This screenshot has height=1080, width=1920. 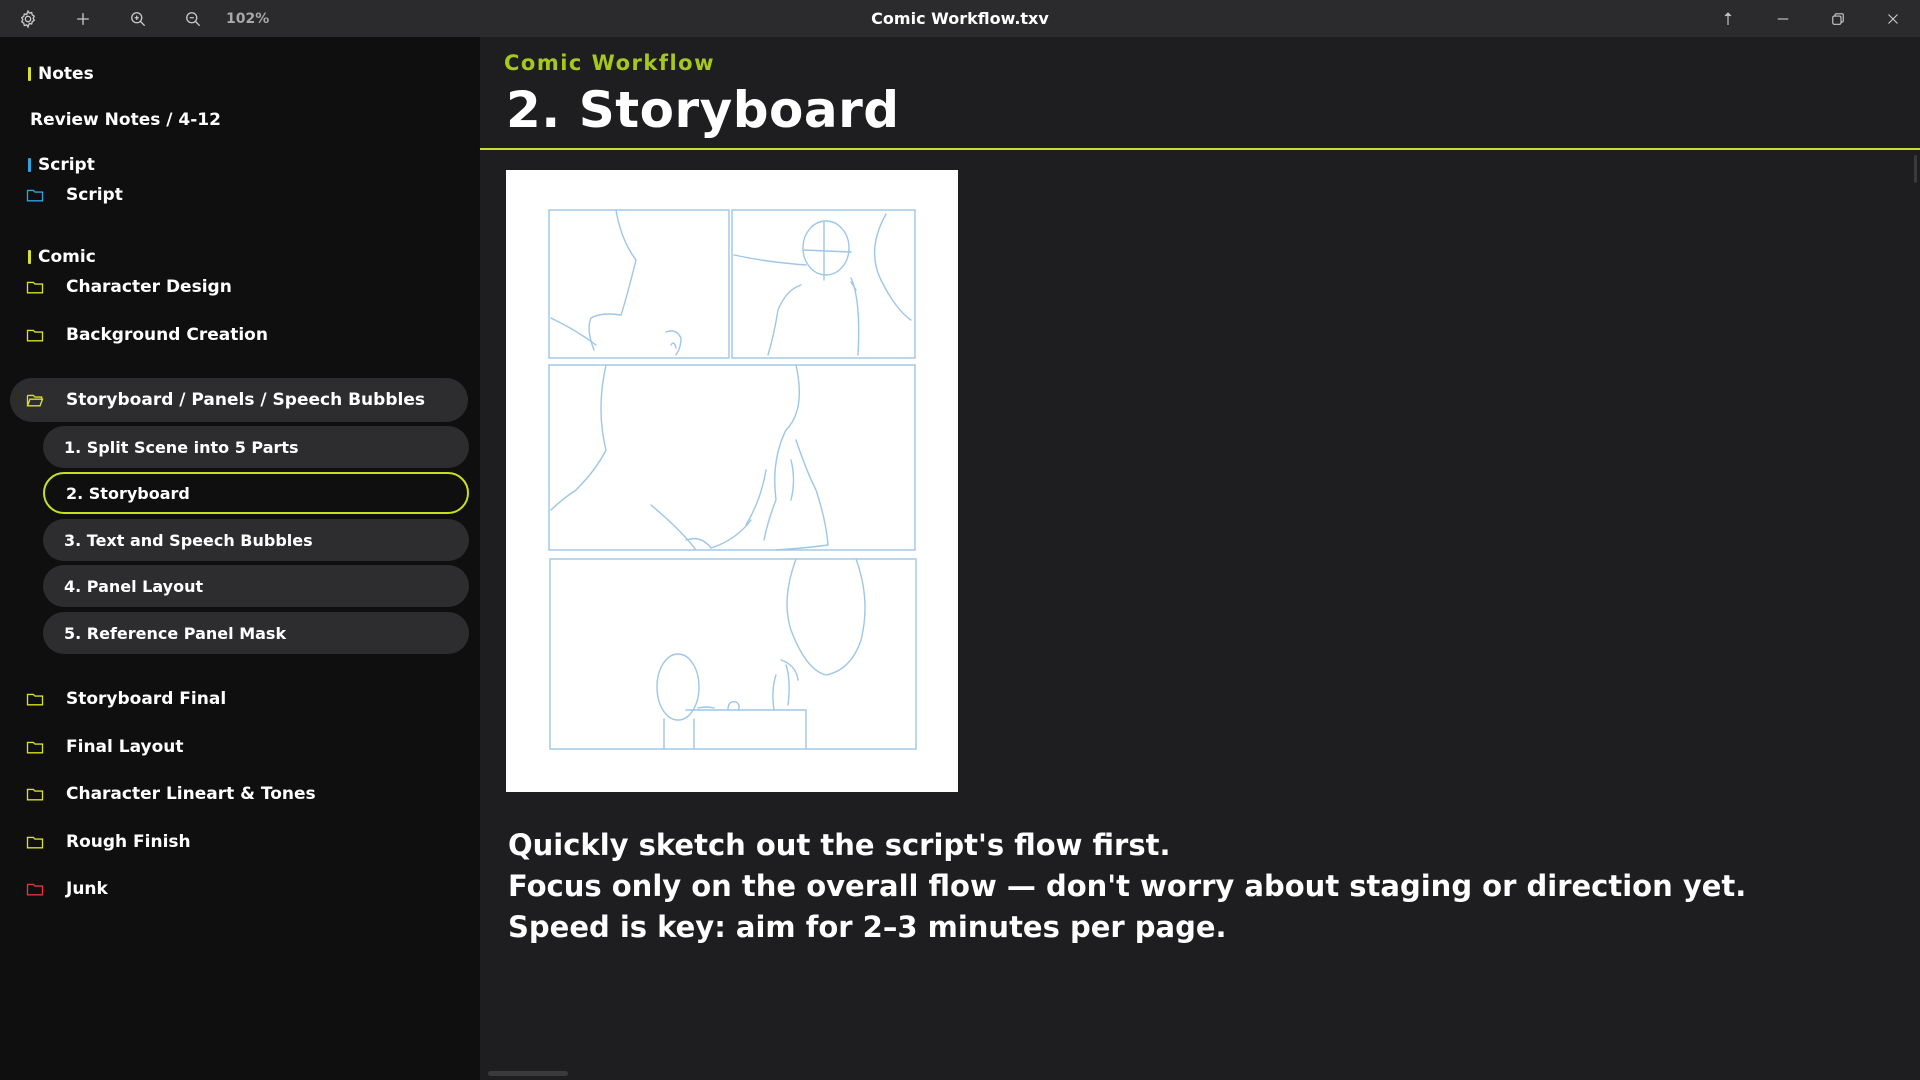 I want to click on page-title: 2. Storyboard, so click(x=703, y=110).